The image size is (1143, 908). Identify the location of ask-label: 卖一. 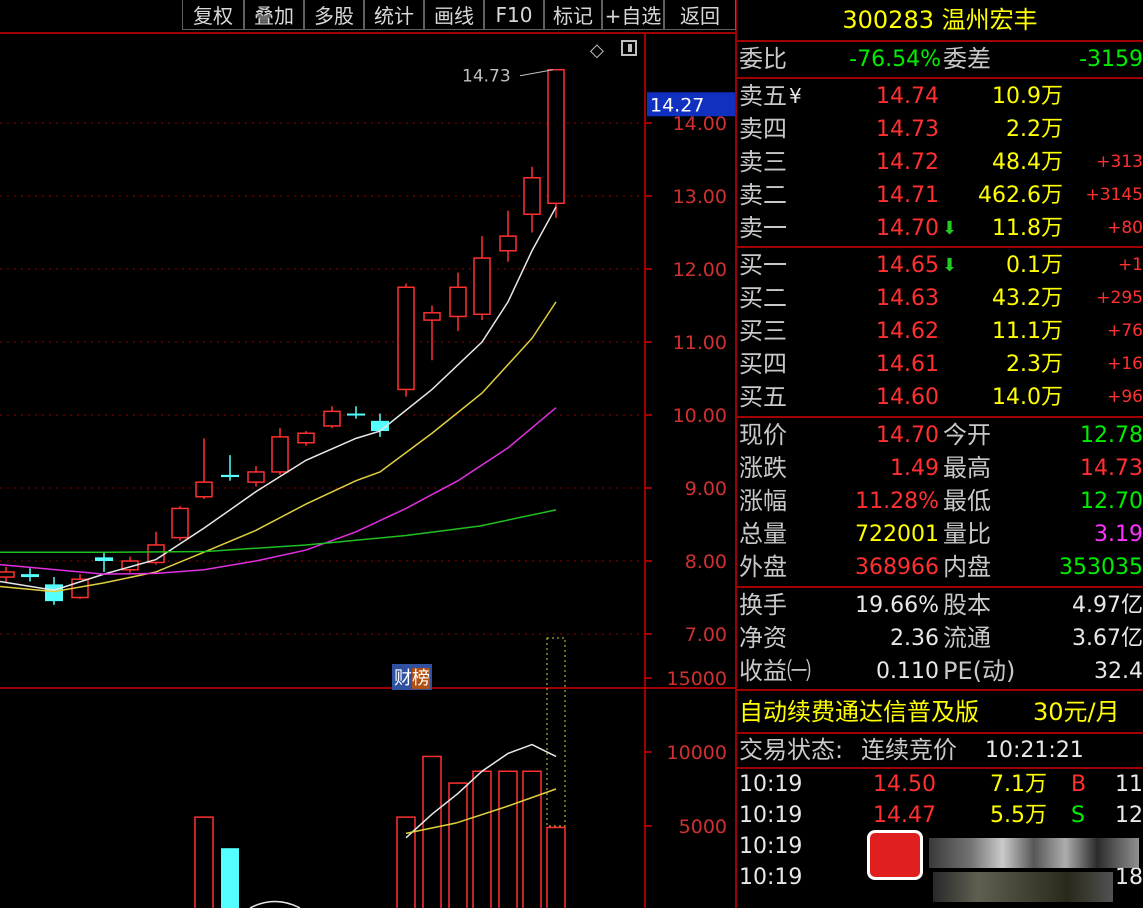
(763, 228).